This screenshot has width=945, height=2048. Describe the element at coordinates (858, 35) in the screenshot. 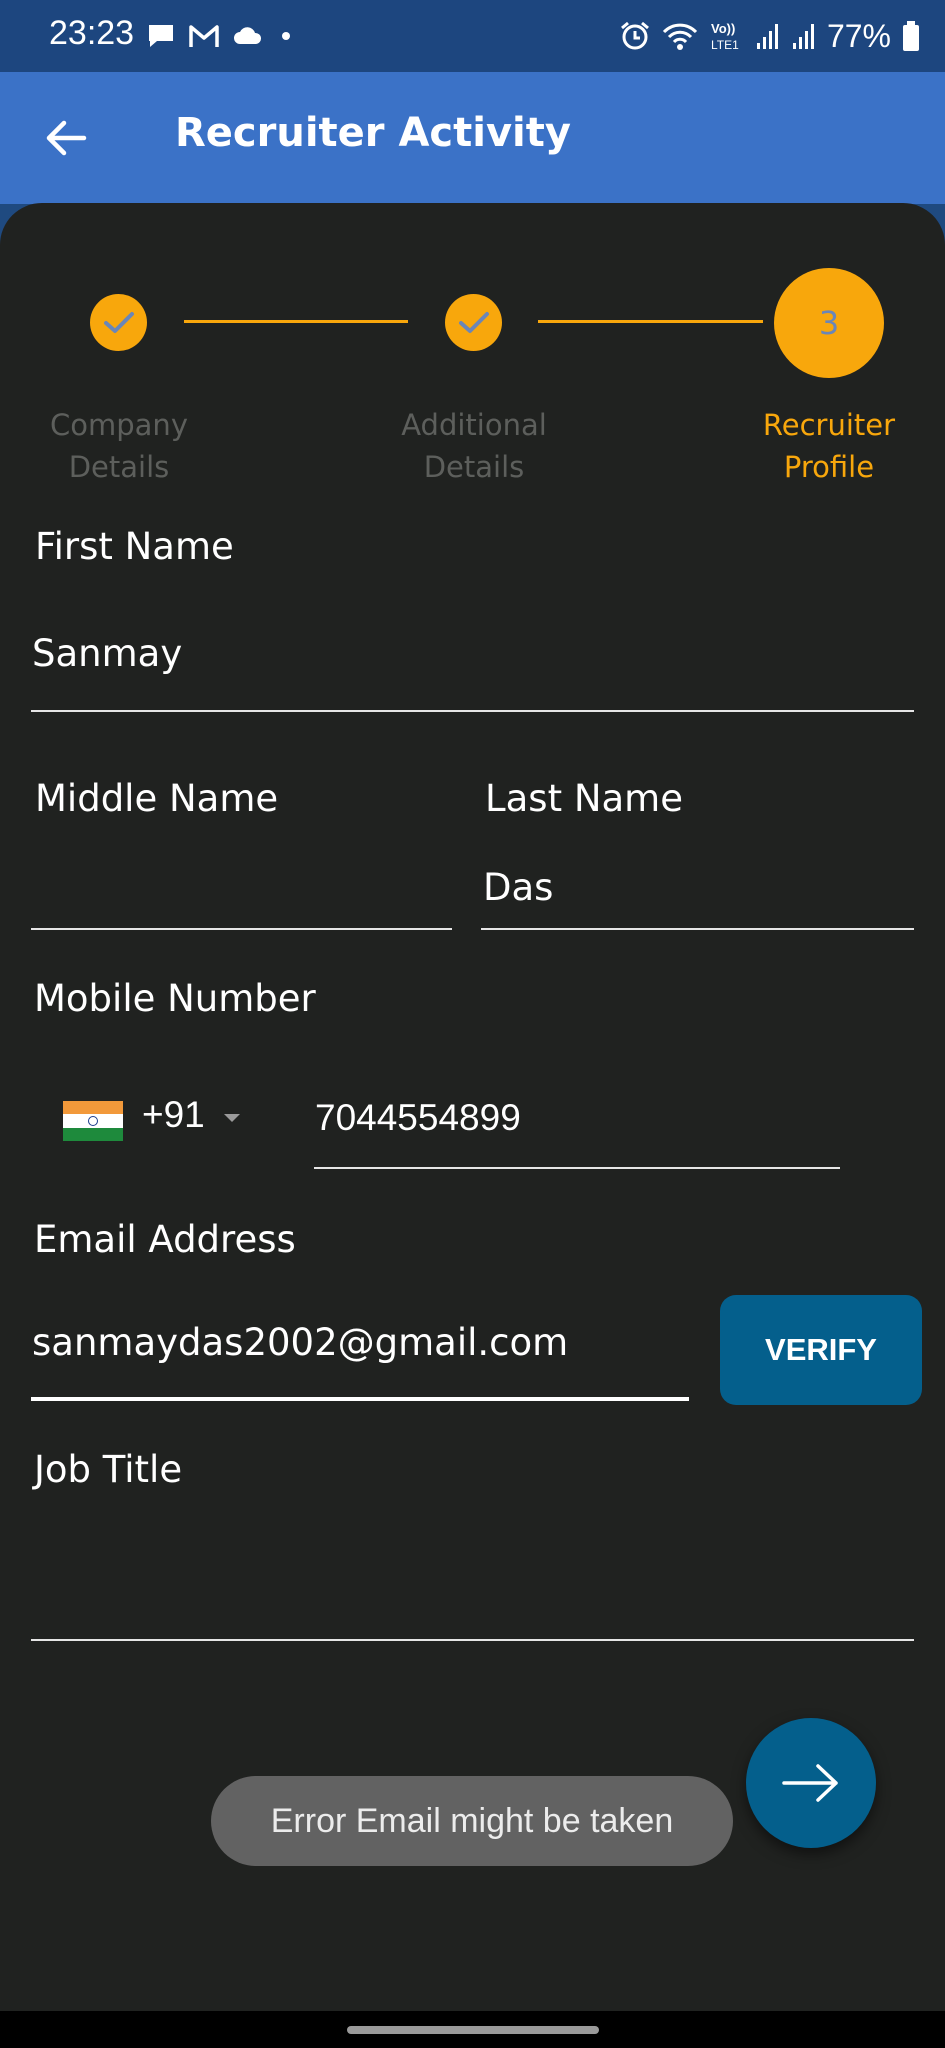

I see `battery-percent: 77%` at that location.